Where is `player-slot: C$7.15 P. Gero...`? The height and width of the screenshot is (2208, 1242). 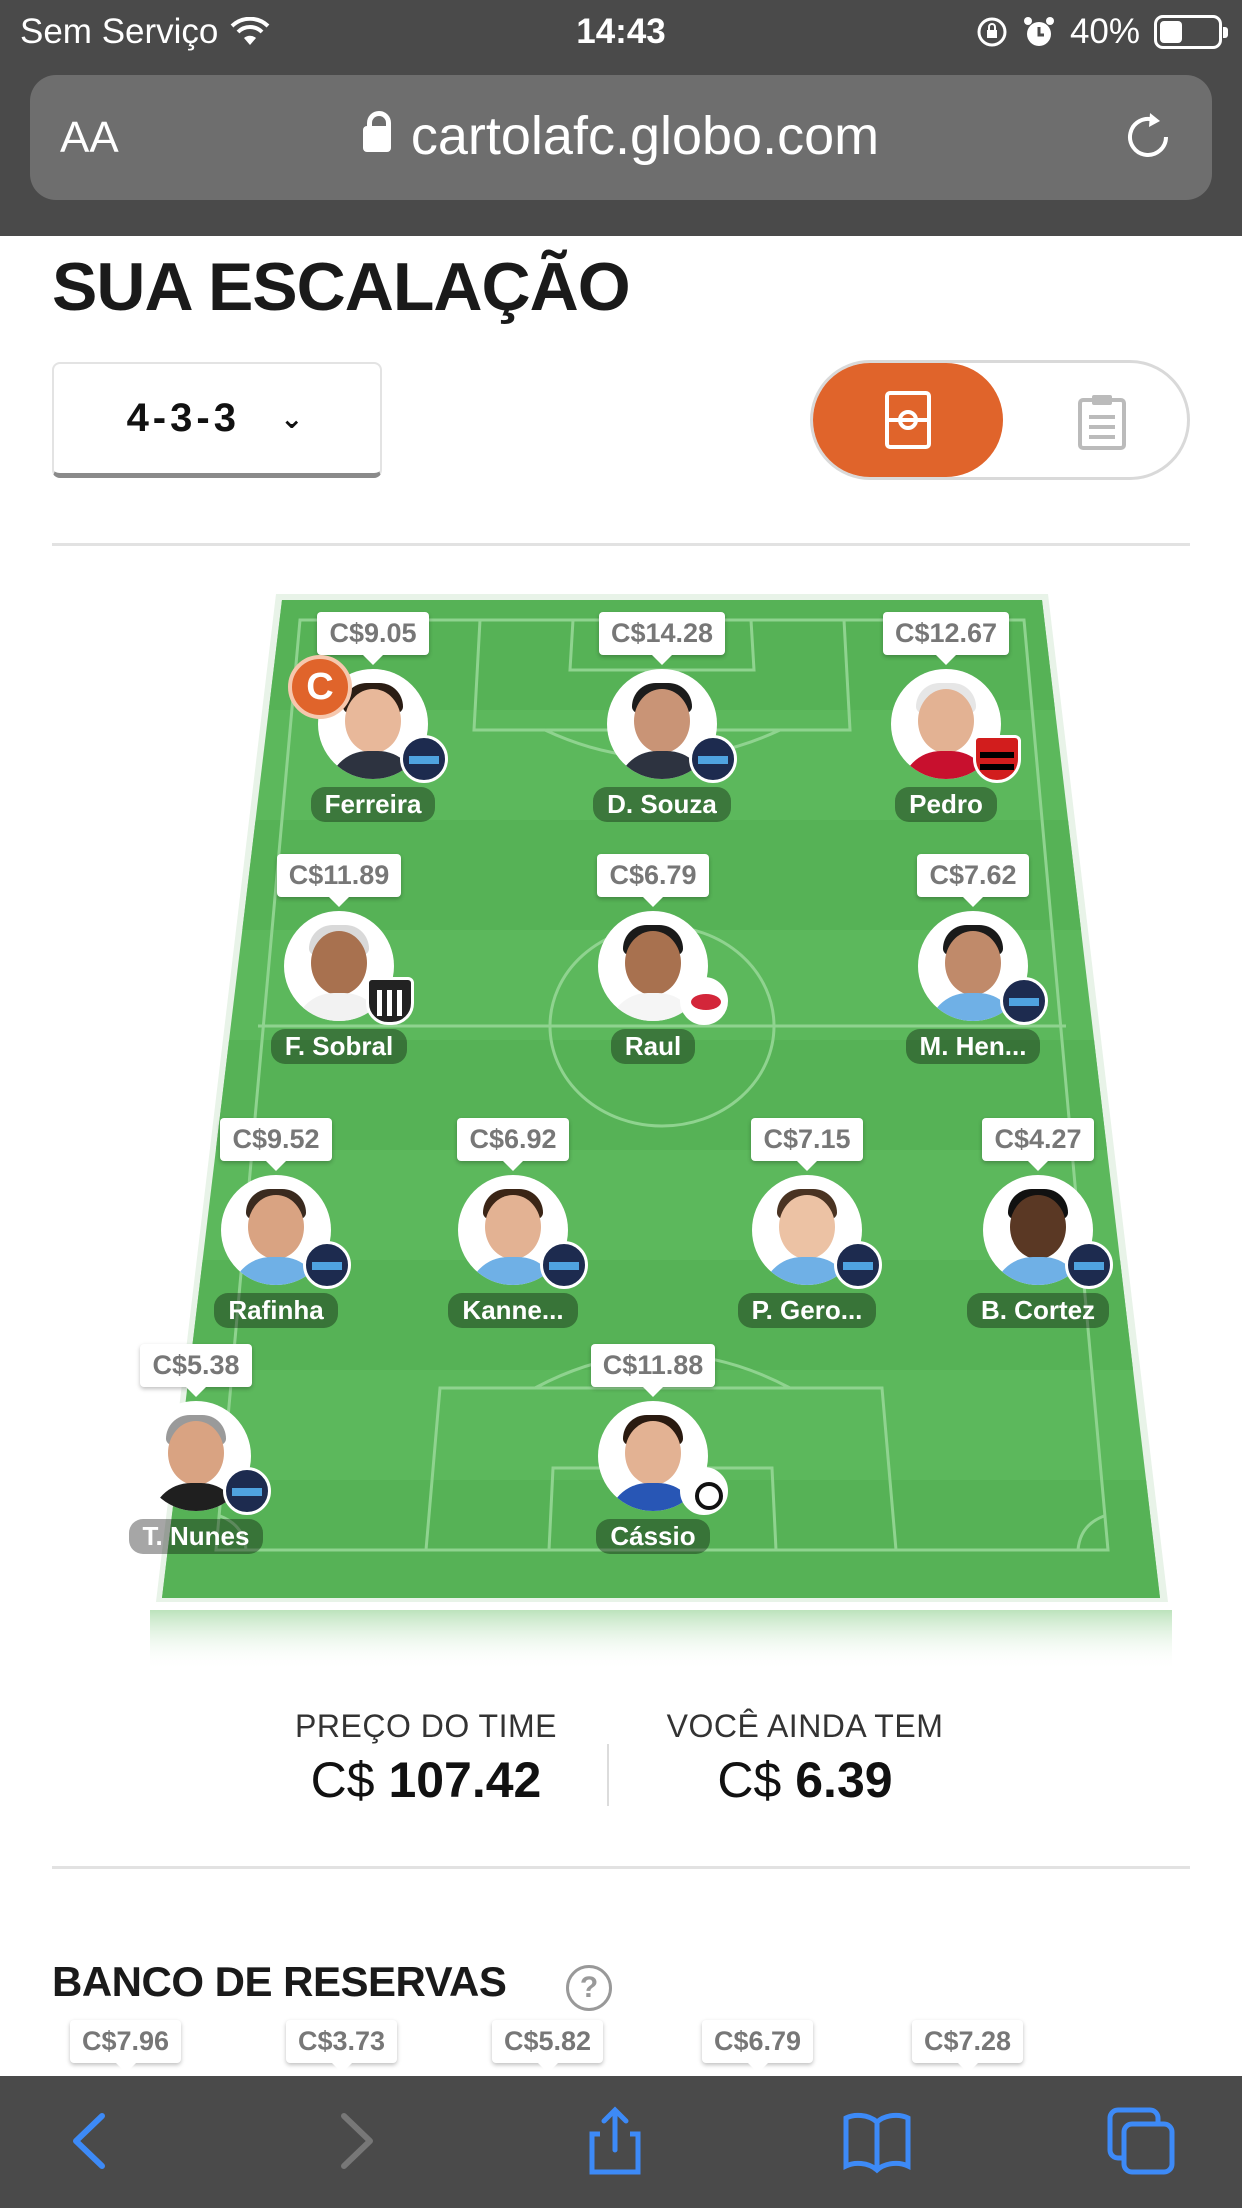 player-slot: C$7.15 P. Gero... is located at coordinates (807, 1223).